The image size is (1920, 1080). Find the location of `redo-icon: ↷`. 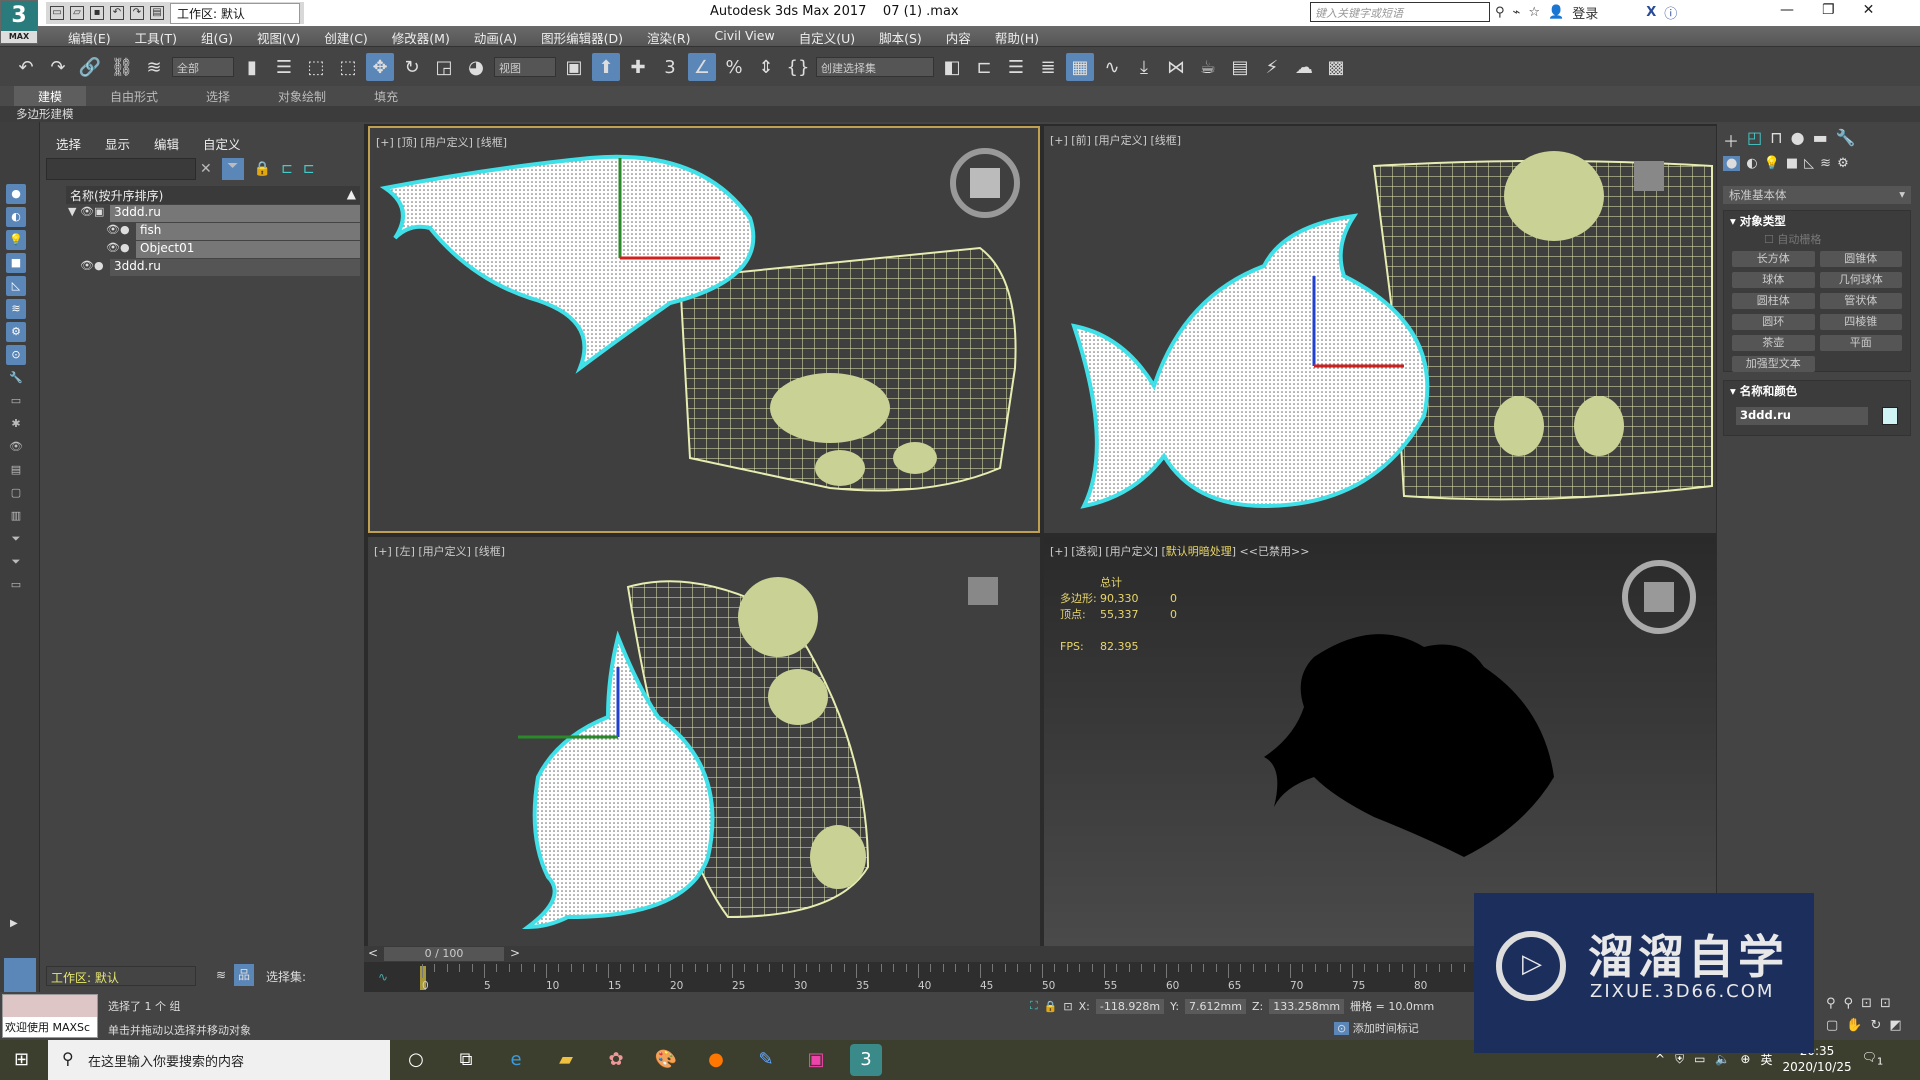

redo-icon: ↷ is located at coordinates (137, 13).